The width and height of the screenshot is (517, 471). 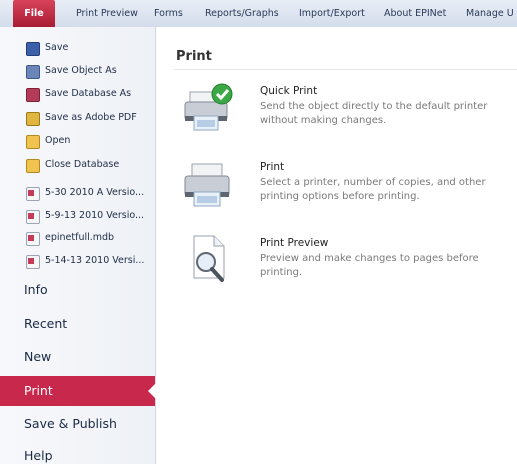 I want to click on save-label: Save, so click(x=57, y=47).